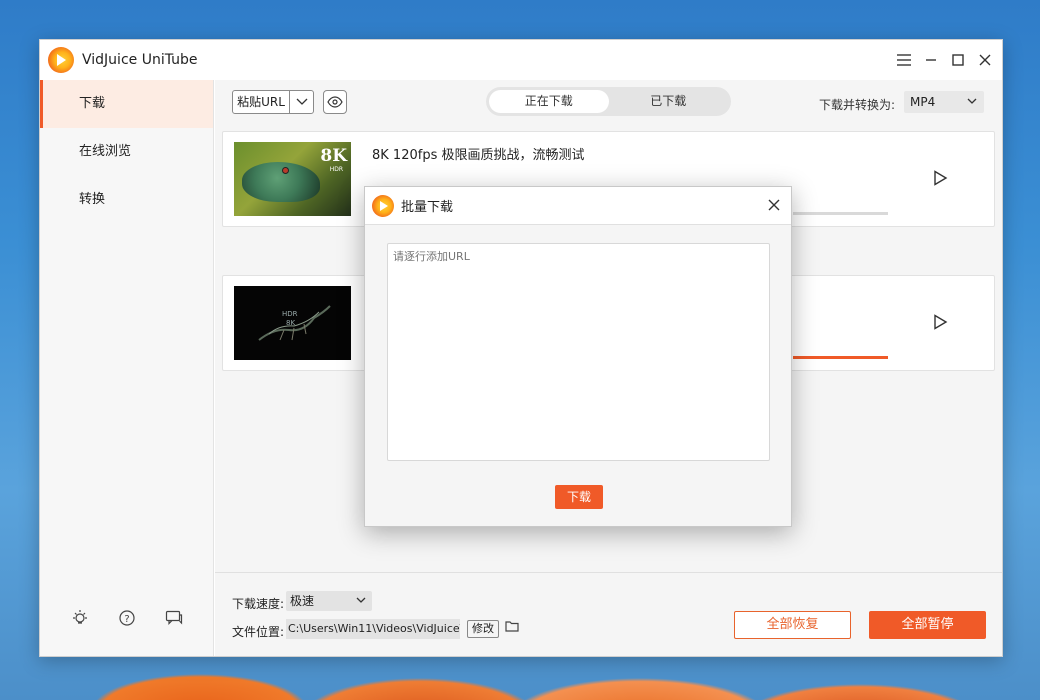 Image resolution: width=1040 pixels, height=700 pixels. What do you see at coordinates (957, 59) in the screenshot?
I see `maximize-icon` at bounding box center [957, 59].